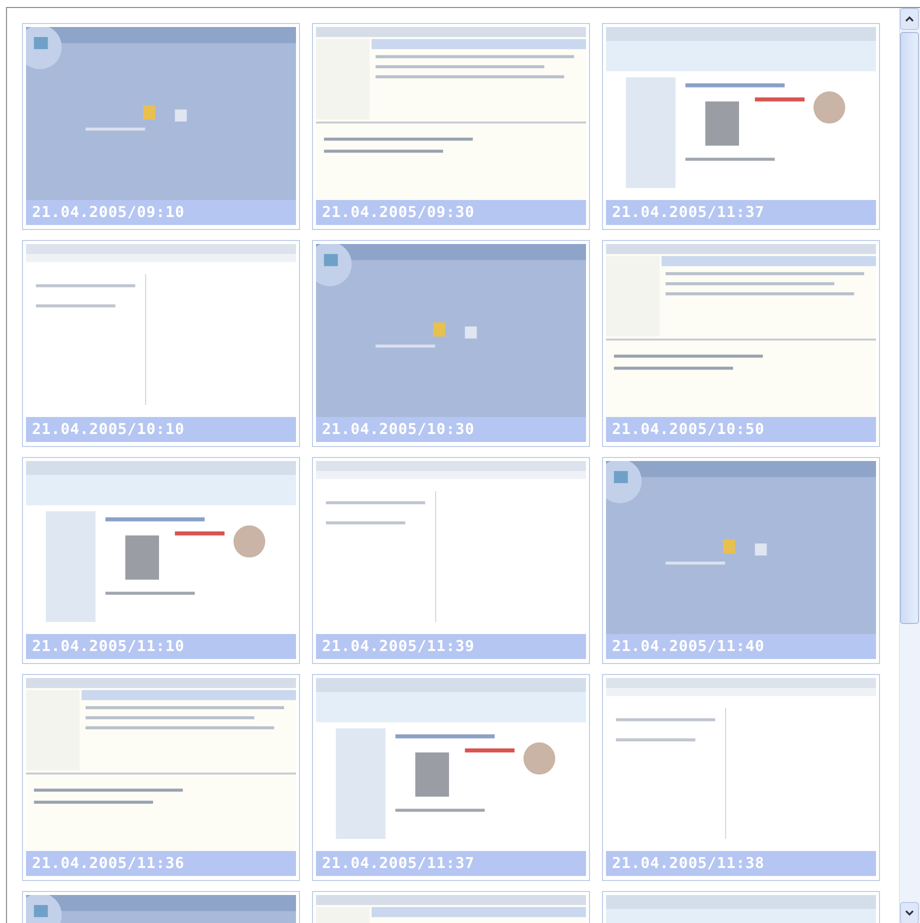 This screenshot has width=920, height=923. What do you see at coordinates (451, 212) in the screenshot?
I see `timestamp-caption: 21.04.2005/09:30` at bounding box center [451, 212].